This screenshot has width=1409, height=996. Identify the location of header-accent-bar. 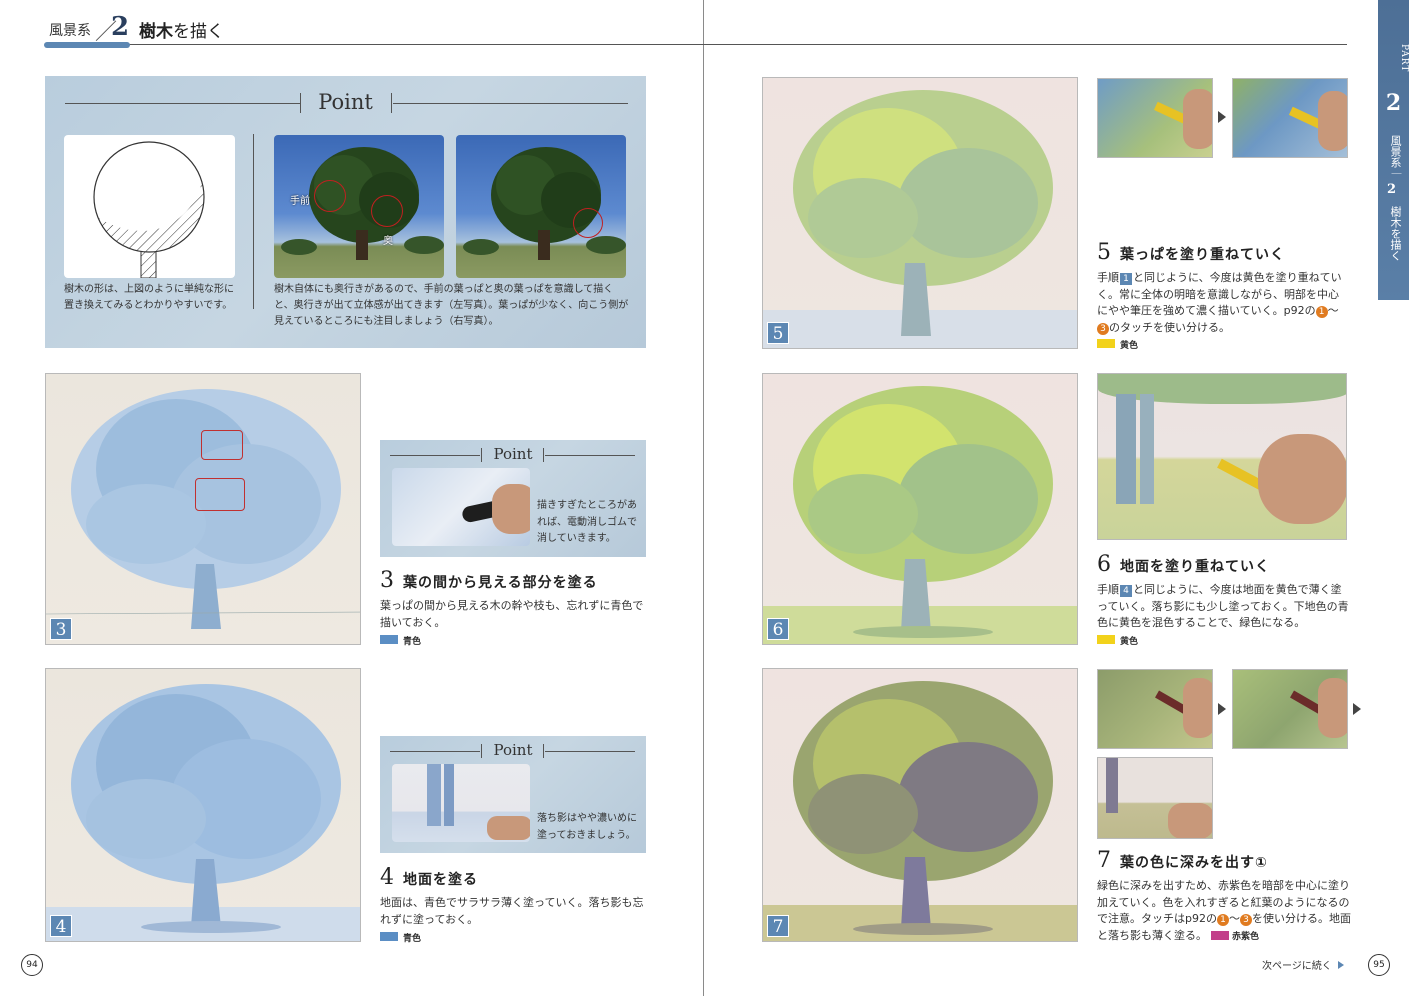
(87, 45).